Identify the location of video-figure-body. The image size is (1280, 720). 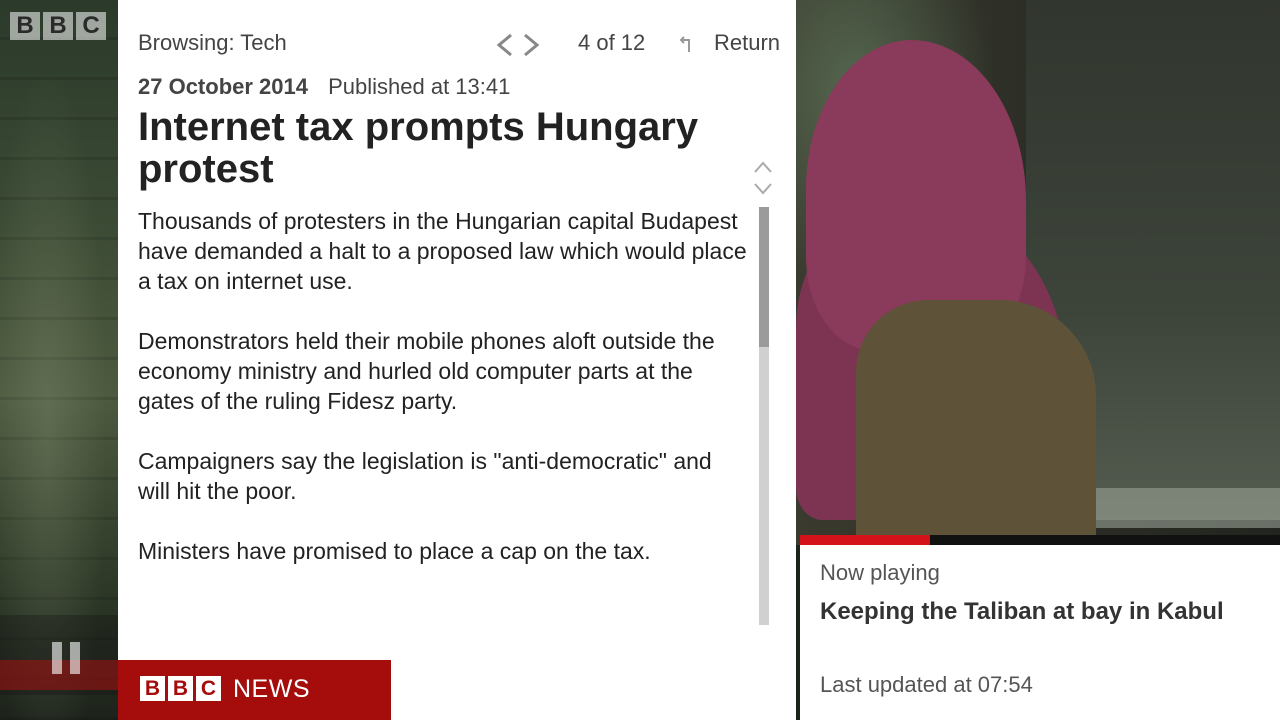
(976, 420).